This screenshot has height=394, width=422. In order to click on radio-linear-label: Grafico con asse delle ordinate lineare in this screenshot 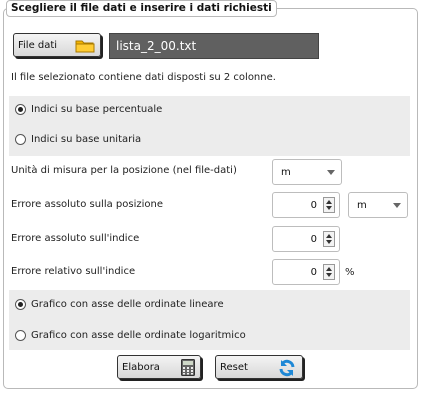, I will do `click(127, 304)`.